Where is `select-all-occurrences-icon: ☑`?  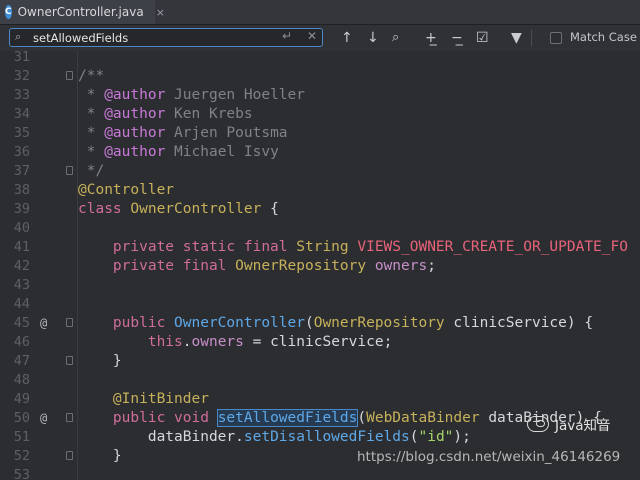 select-all-occurrences-icon: ☑ is located at coordinates (482, 38).